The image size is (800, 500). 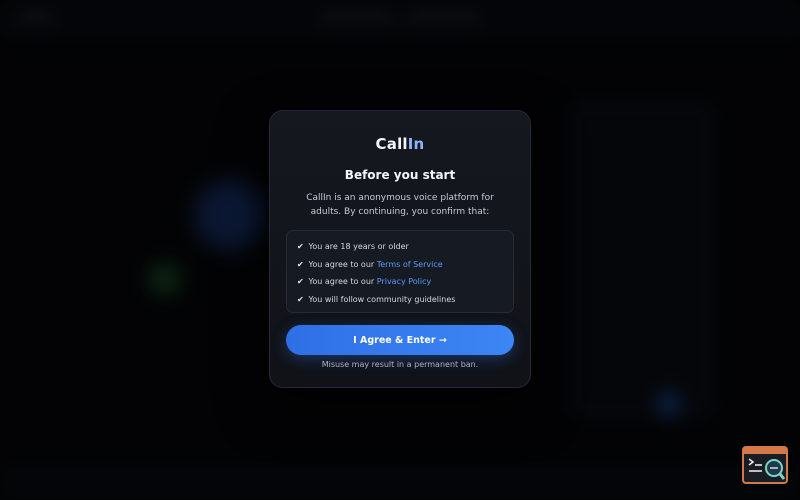 I want to click on terminal-search-icon, so click(x=765, y=465).